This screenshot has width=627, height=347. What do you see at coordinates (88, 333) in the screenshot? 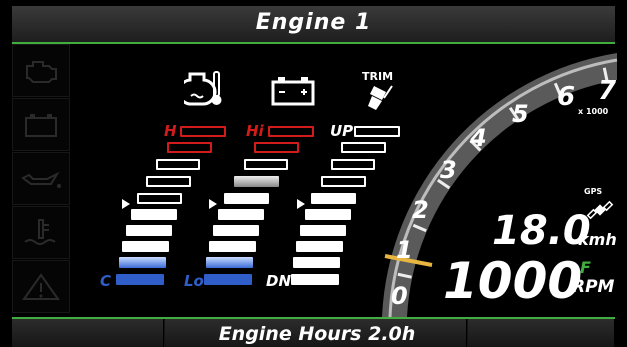
I see `footer-softkey-left` at bounding box center [88, 333].